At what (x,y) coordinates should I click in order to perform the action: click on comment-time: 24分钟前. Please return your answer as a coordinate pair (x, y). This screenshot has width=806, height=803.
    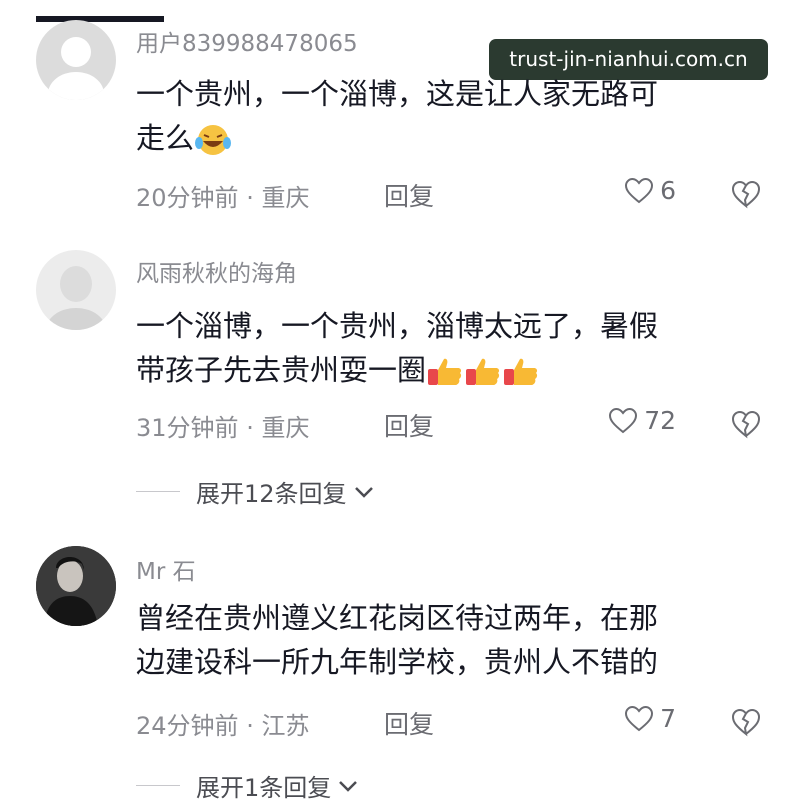
    Looking at the image, I should click on (187, 726).